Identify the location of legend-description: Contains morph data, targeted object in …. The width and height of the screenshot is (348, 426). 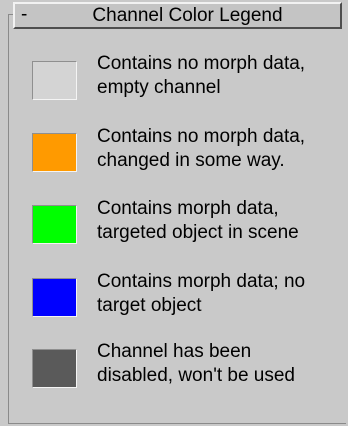
(219, 221).